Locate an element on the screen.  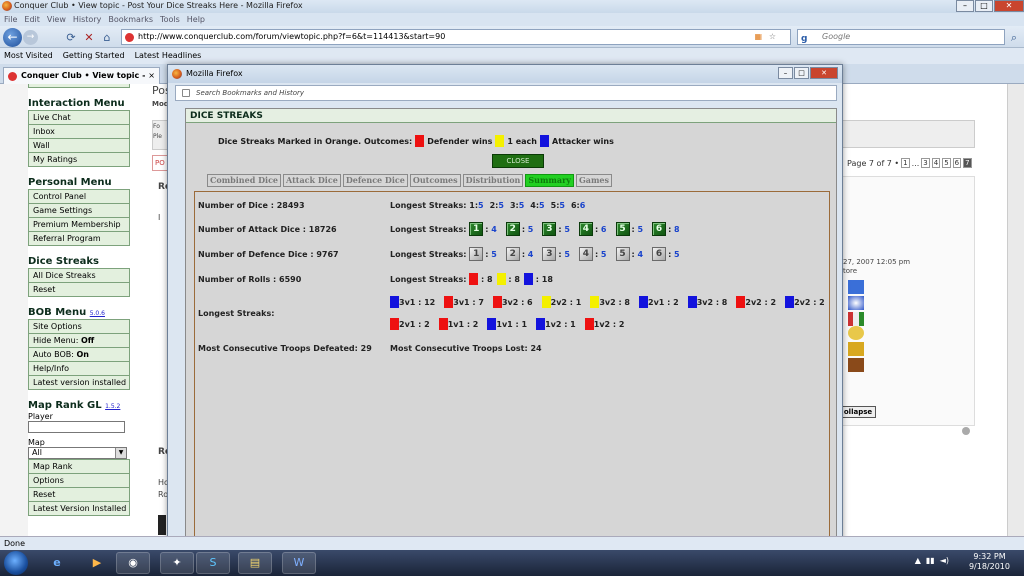
rss-icon: ▦ is located at coordinates (758, 37).